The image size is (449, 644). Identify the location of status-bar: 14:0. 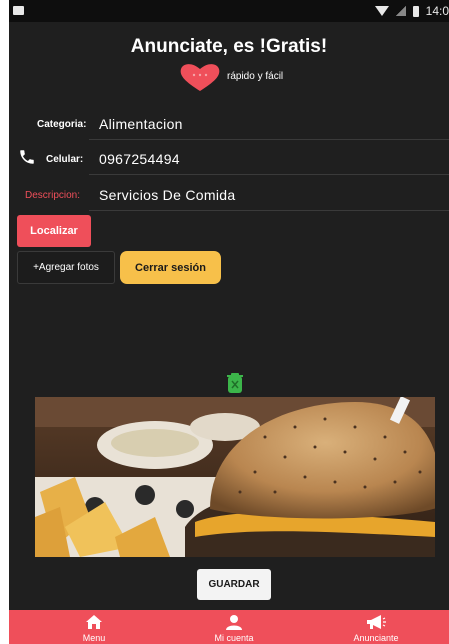
(229, 11).